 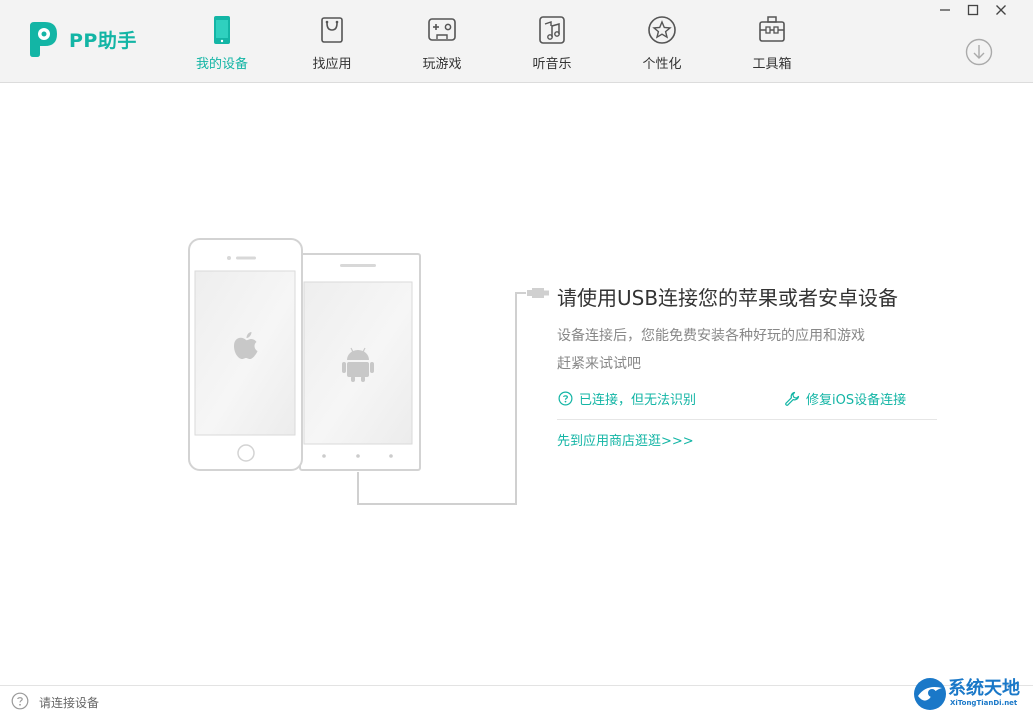 I want to click on site-watermark: 系统天地 XiTongTianDi.net, so click(x=972, y=694).